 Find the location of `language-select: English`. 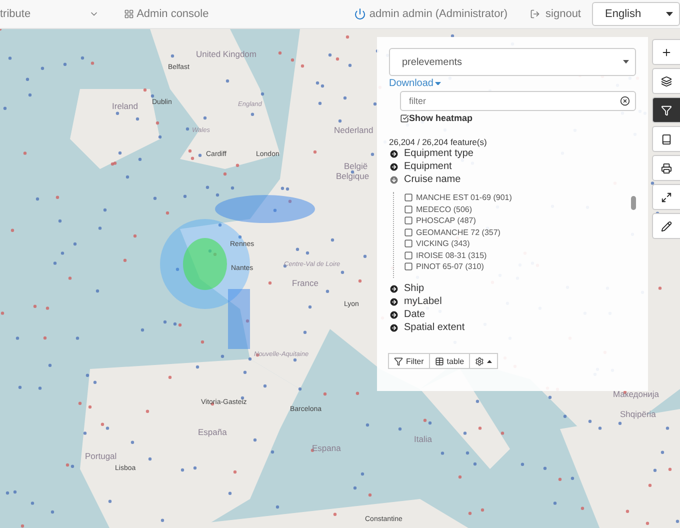

language-select: English is located at coordinates (636, 14).